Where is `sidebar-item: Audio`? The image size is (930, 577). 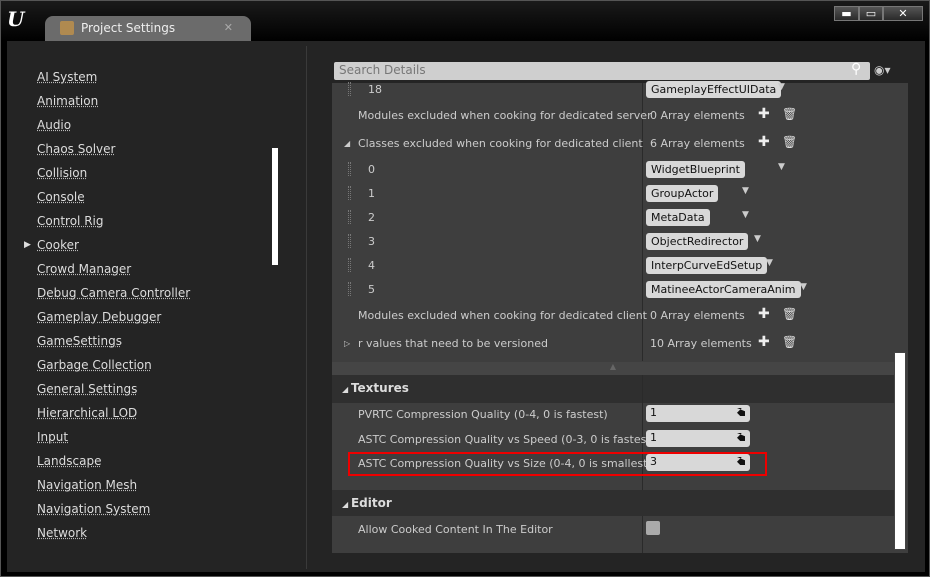
sidebar-item: Audio is located at coordinates (54, 125).